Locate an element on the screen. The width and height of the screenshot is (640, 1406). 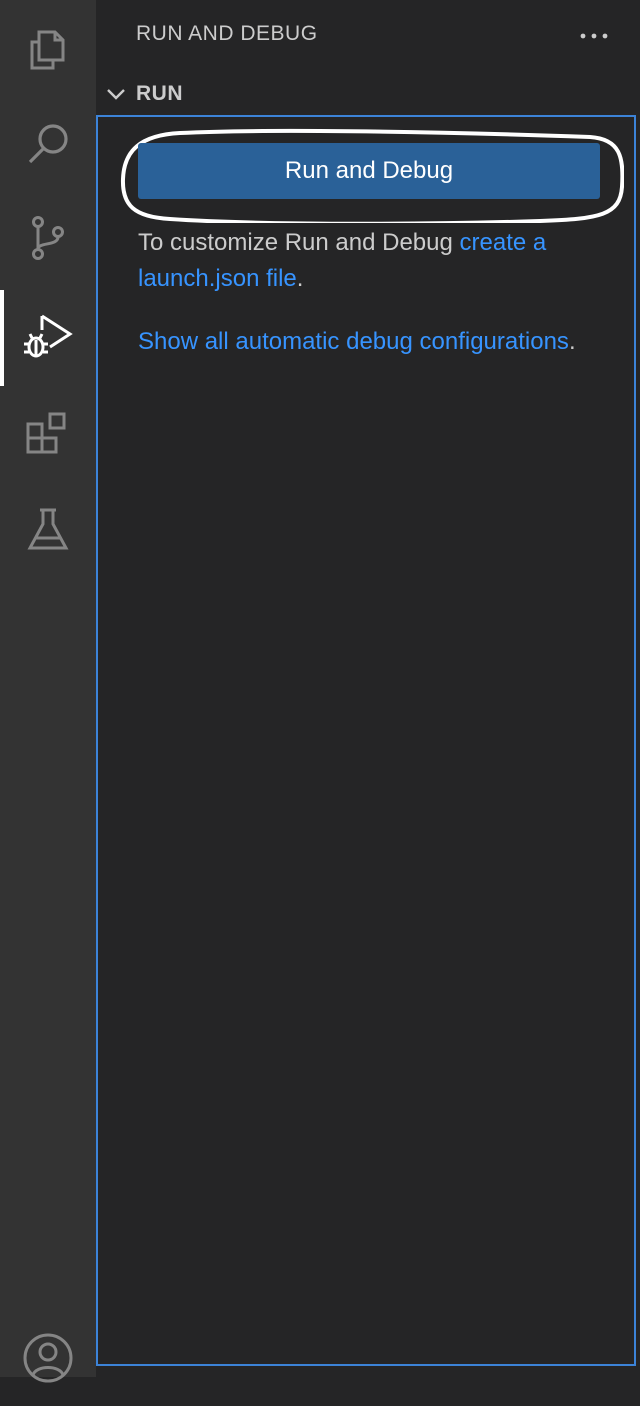
sidebar-title: RUN AND DEBUG is located at coordinates (227, 33).